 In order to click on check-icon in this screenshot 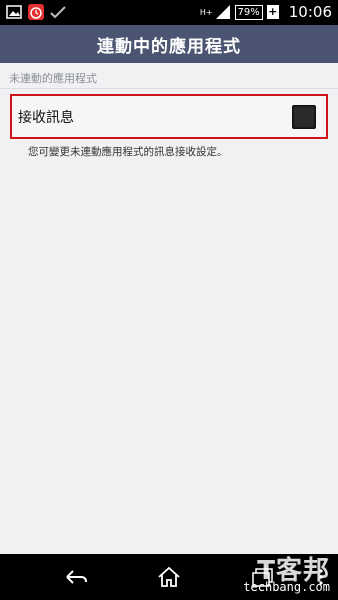, I will do `click(58, 12)`.